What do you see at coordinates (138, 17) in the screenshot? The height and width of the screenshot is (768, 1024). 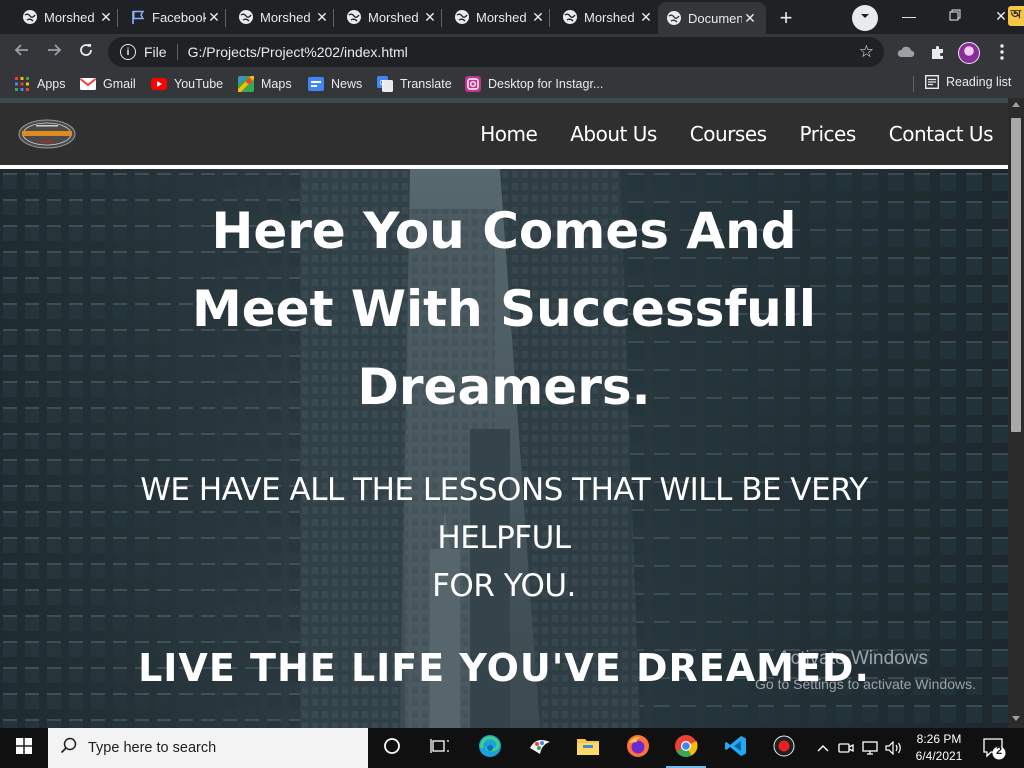 I see `flag-icon` at bounding box center [138, 17].